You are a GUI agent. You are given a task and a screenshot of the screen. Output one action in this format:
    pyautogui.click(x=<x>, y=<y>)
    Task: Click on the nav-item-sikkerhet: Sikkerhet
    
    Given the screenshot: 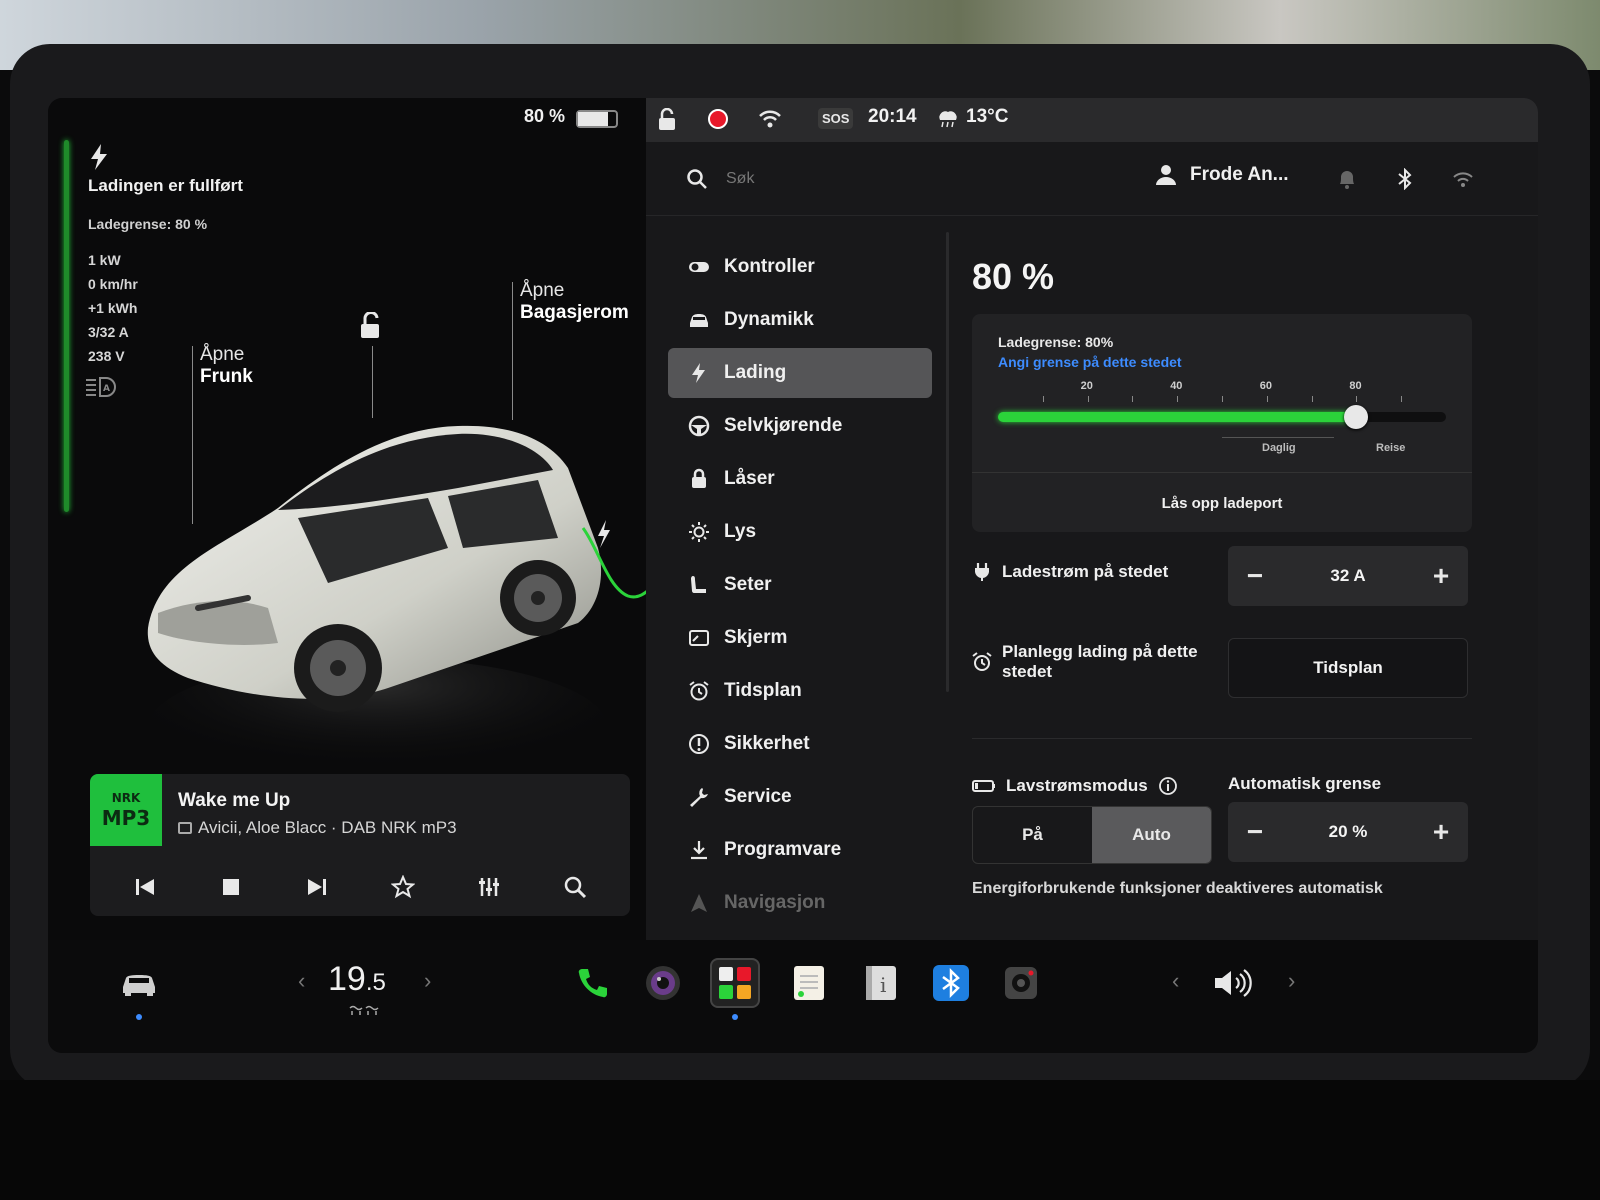 What is the action you would take?
    pyautogui.click(x=800, y=744)
    